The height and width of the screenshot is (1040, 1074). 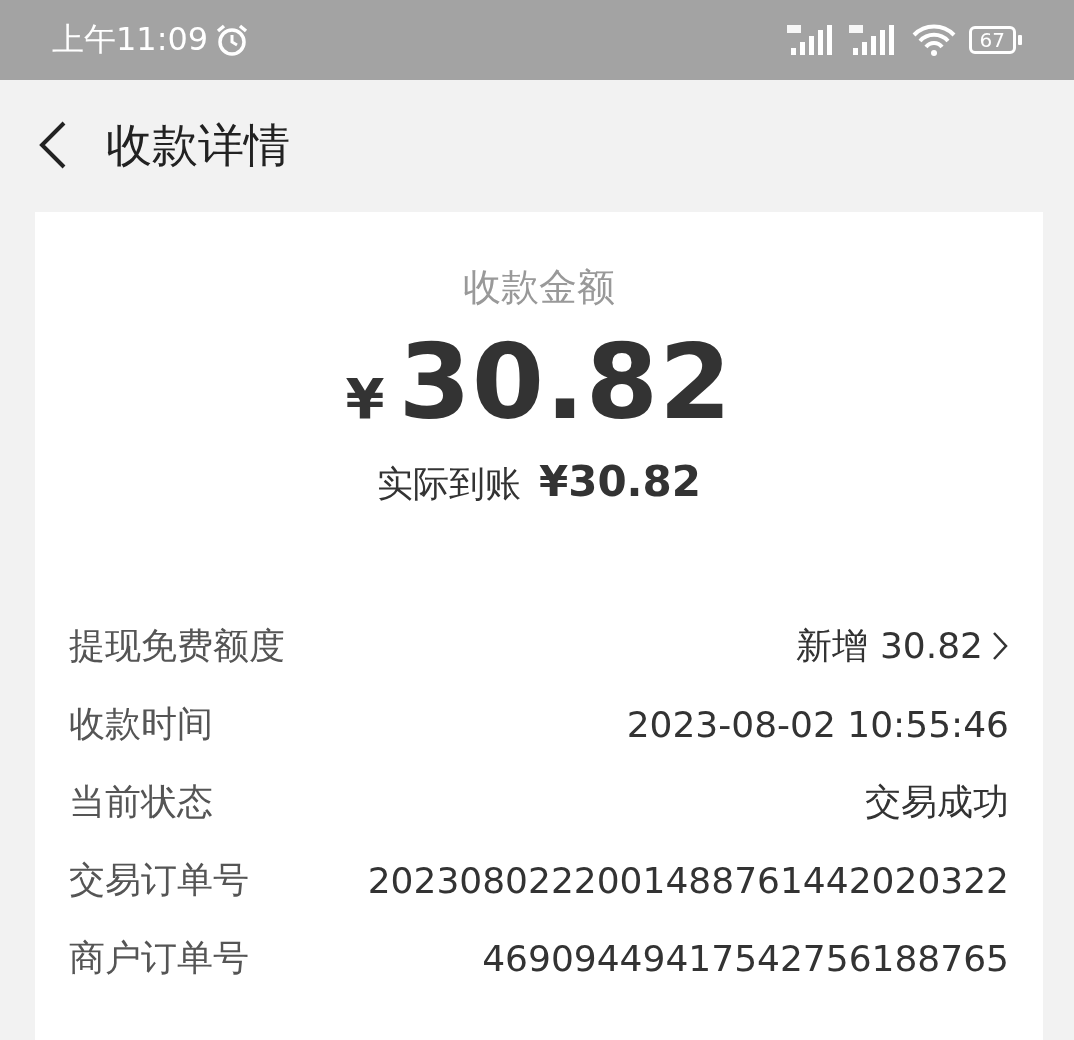 What do you see at coordinates (688, 880) in the screenshot?
I see `row-value: 2023080222001488761442020322` at bounding box center [688, 880].